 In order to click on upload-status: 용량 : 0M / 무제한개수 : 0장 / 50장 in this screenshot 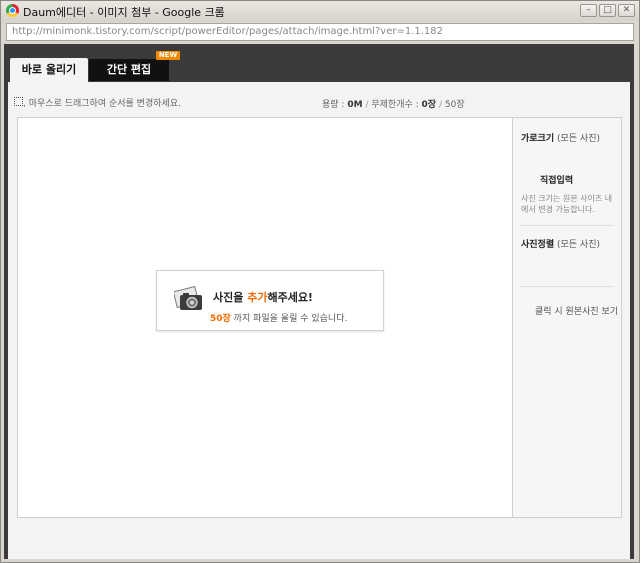, I will do `click(393, 103)`.